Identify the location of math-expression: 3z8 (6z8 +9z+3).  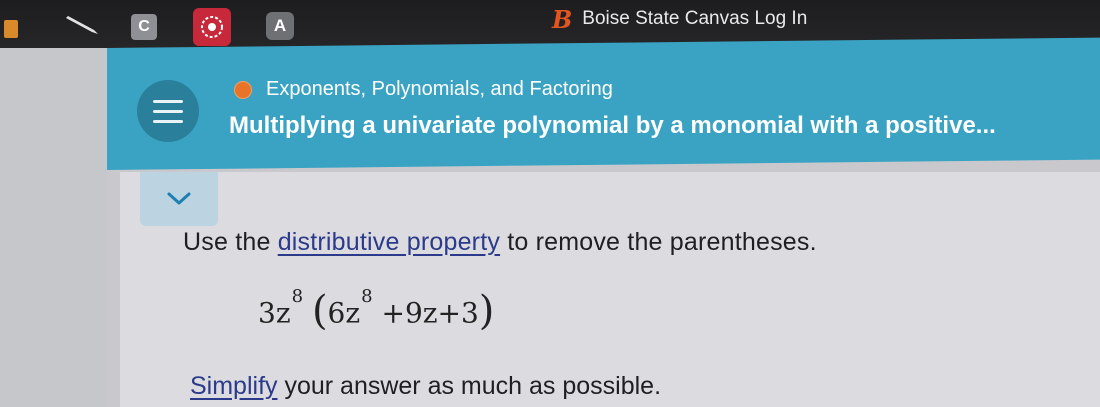
(376, 310).